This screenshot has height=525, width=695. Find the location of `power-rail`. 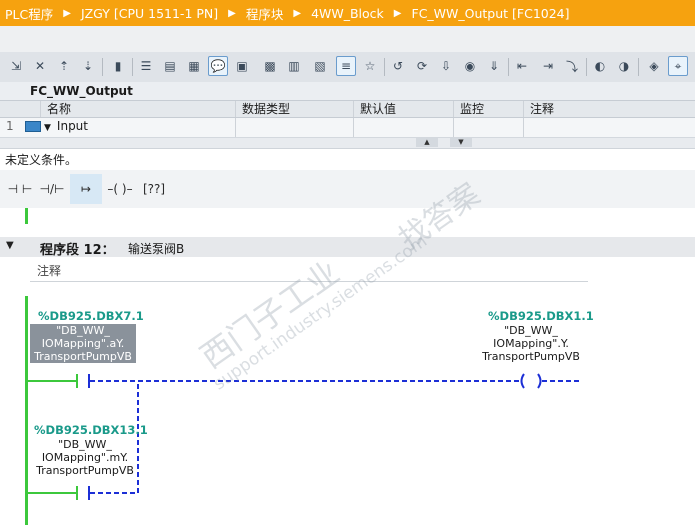

power-rail is located at coordinates (26, 410).